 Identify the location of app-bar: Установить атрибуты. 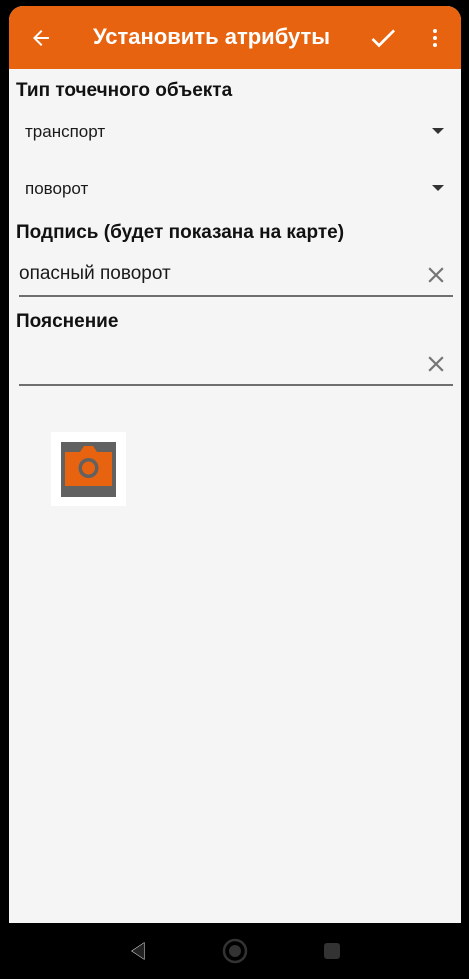
(235, 37).